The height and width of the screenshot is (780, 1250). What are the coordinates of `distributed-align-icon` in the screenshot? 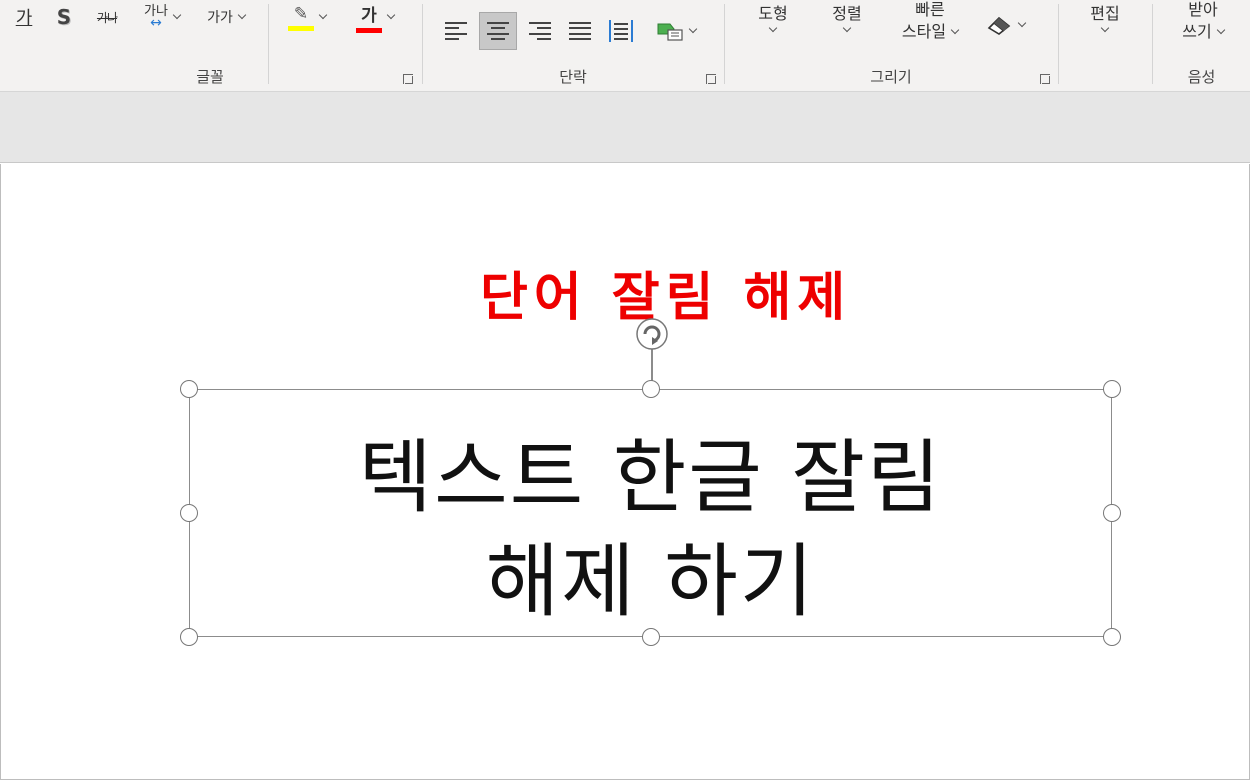 It's located at (621, 31).